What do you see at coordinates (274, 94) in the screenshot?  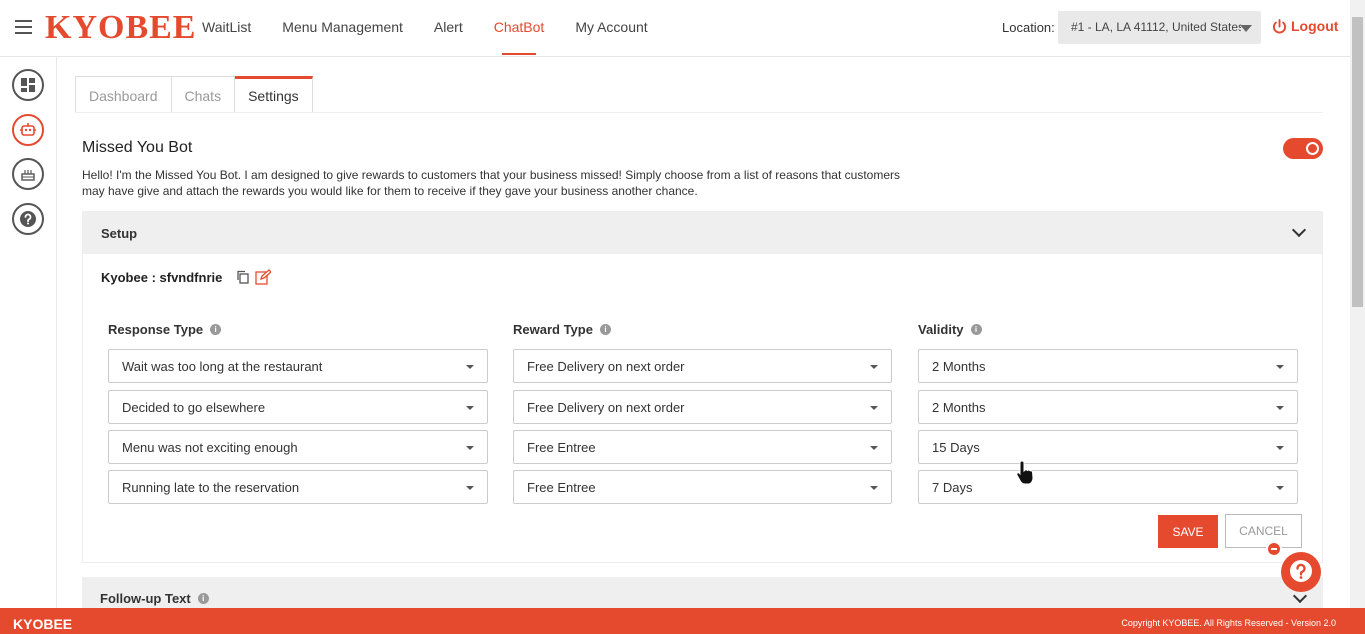 I see `tab-settings: Settings` at bounding box center [274, 94].